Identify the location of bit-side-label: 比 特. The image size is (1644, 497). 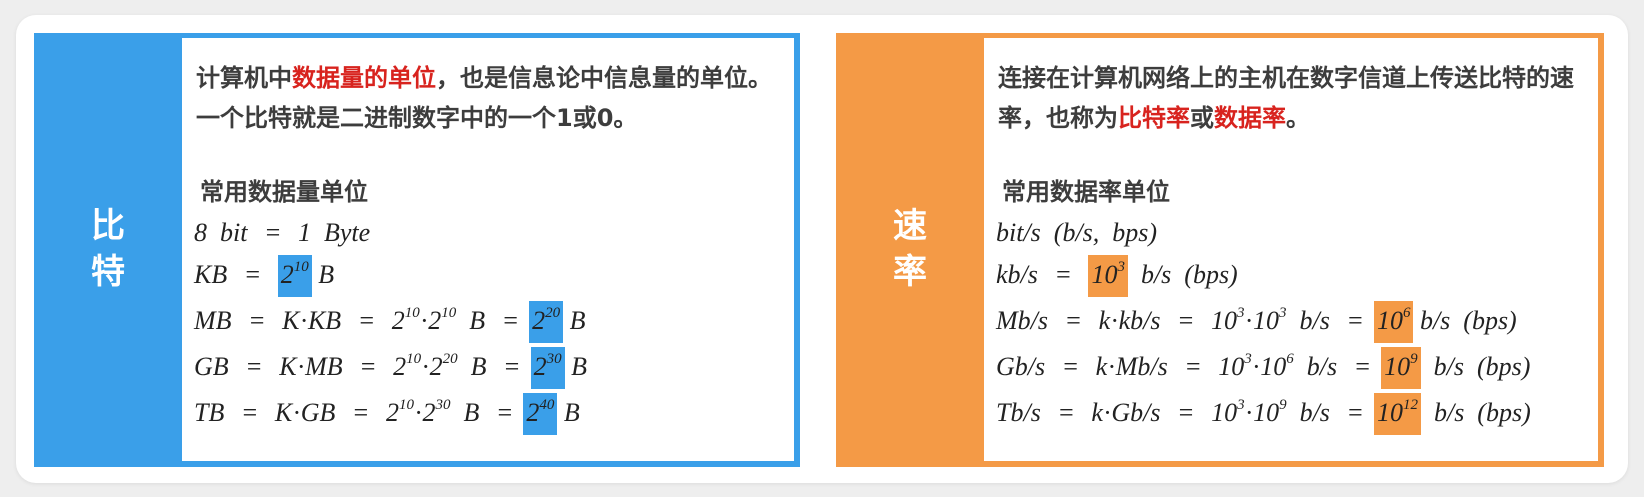
(108, 250).